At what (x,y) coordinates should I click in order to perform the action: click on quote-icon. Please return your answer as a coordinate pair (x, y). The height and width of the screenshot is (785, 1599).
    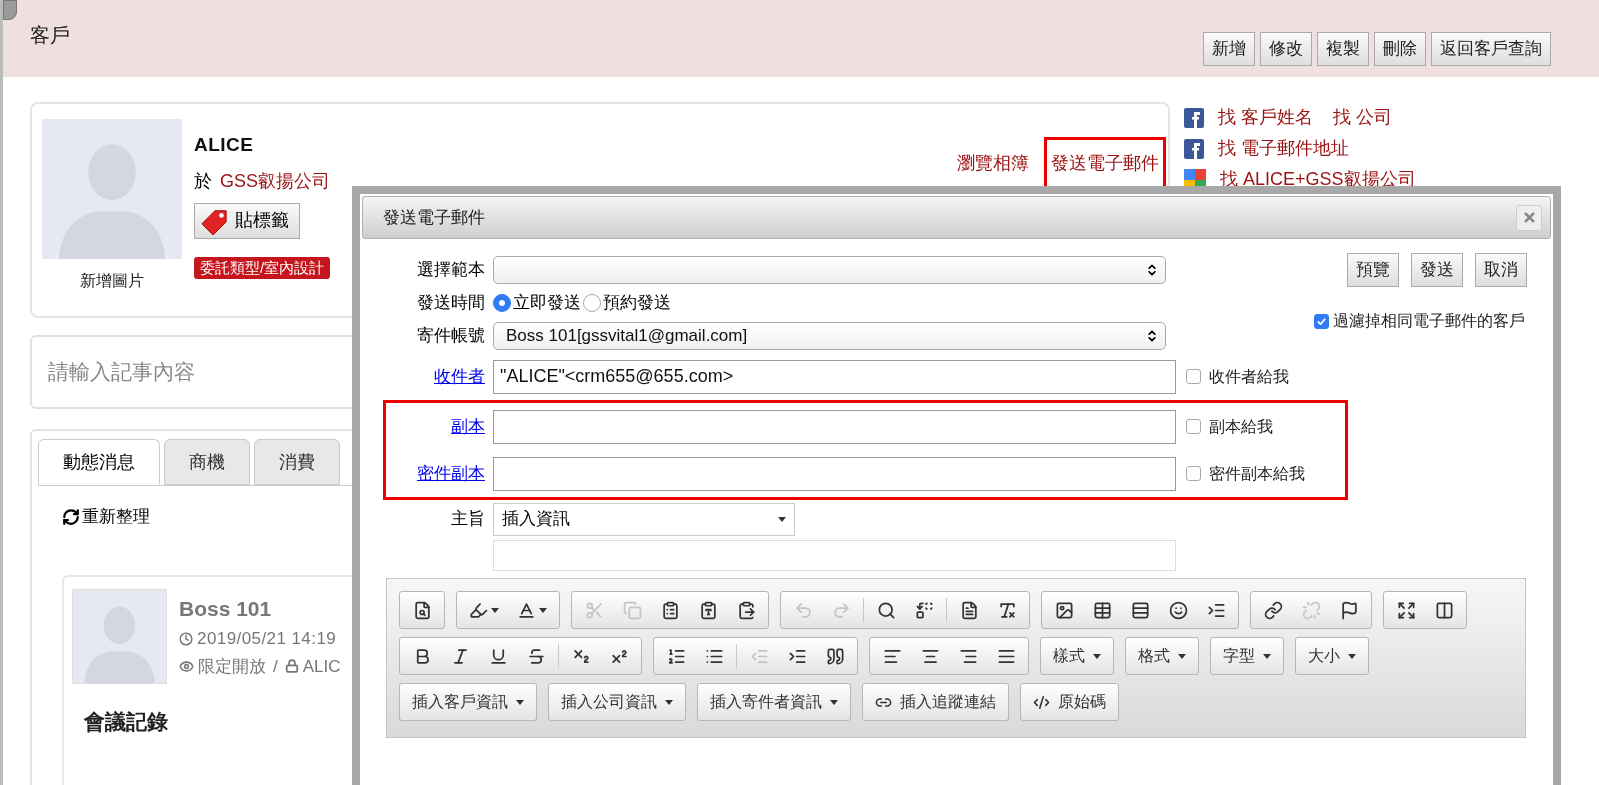
    Looking at the image, I should click on (835, 656).